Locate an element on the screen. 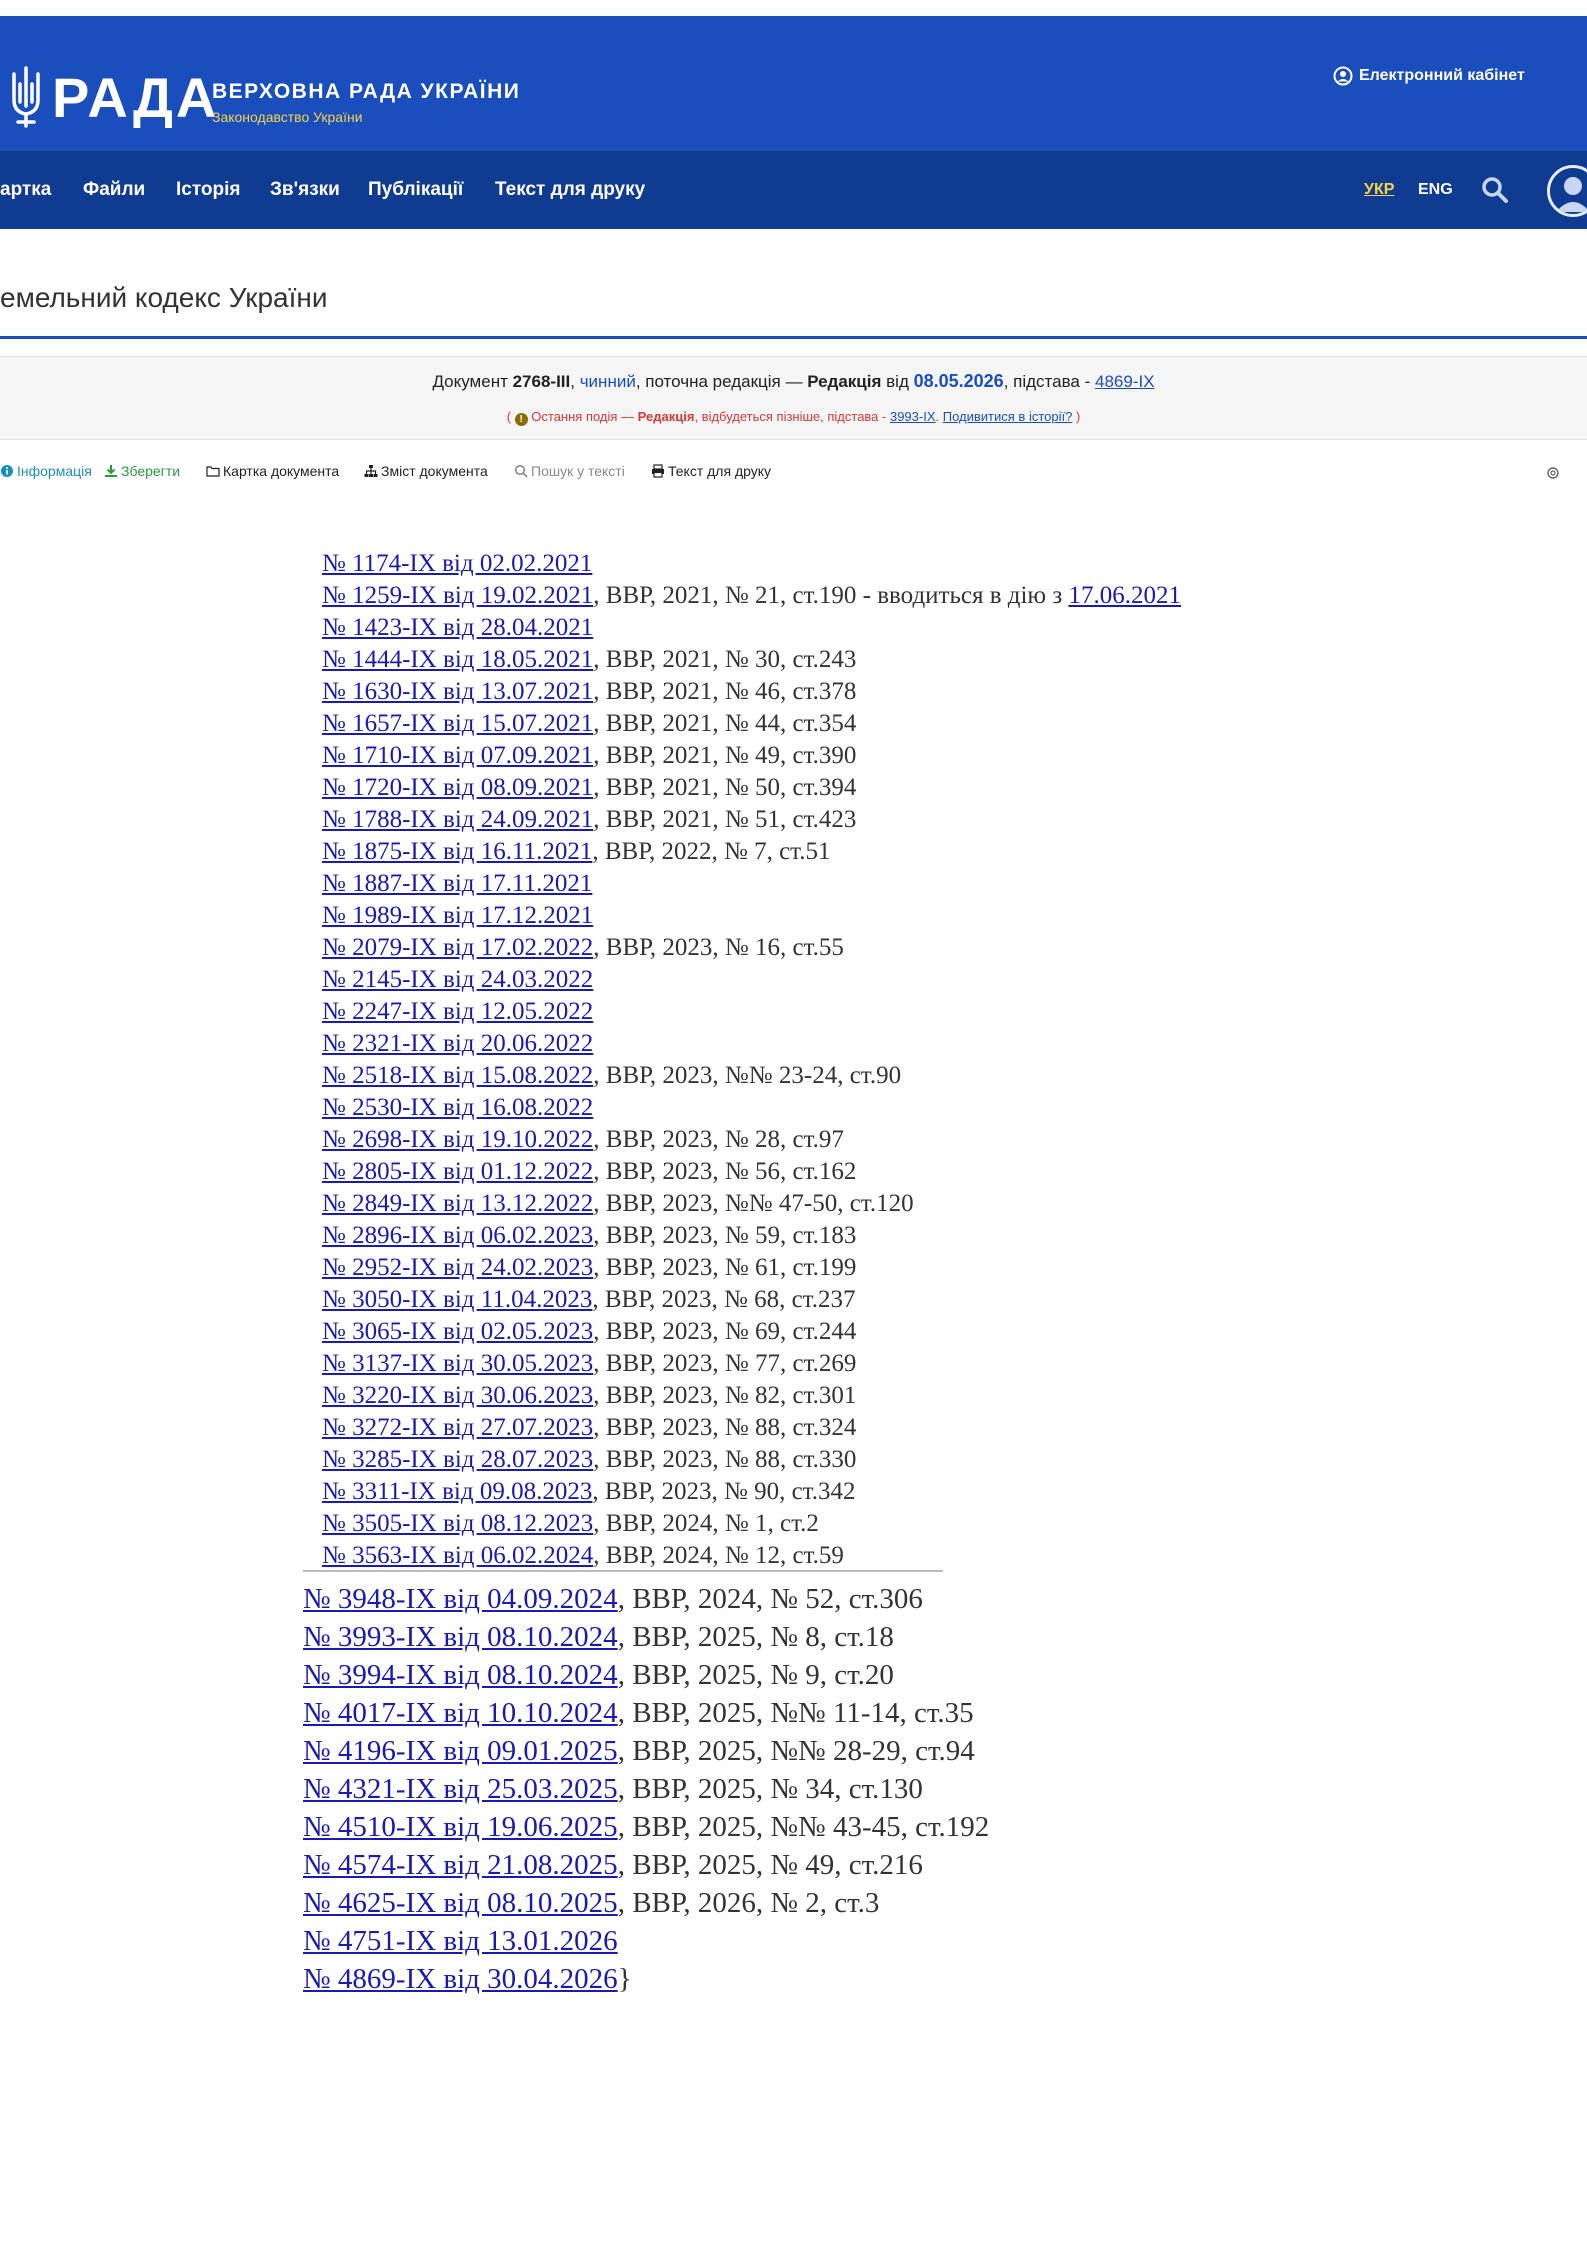 This screenshot has width=1587, height=2245. amendment-link: № 2530-IX від 16.08.2022 is located at coordinates (457, 1107).